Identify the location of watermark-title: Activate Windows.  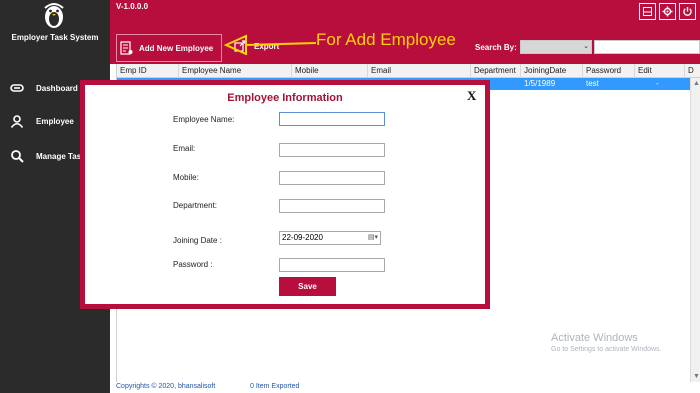
(594, 338).